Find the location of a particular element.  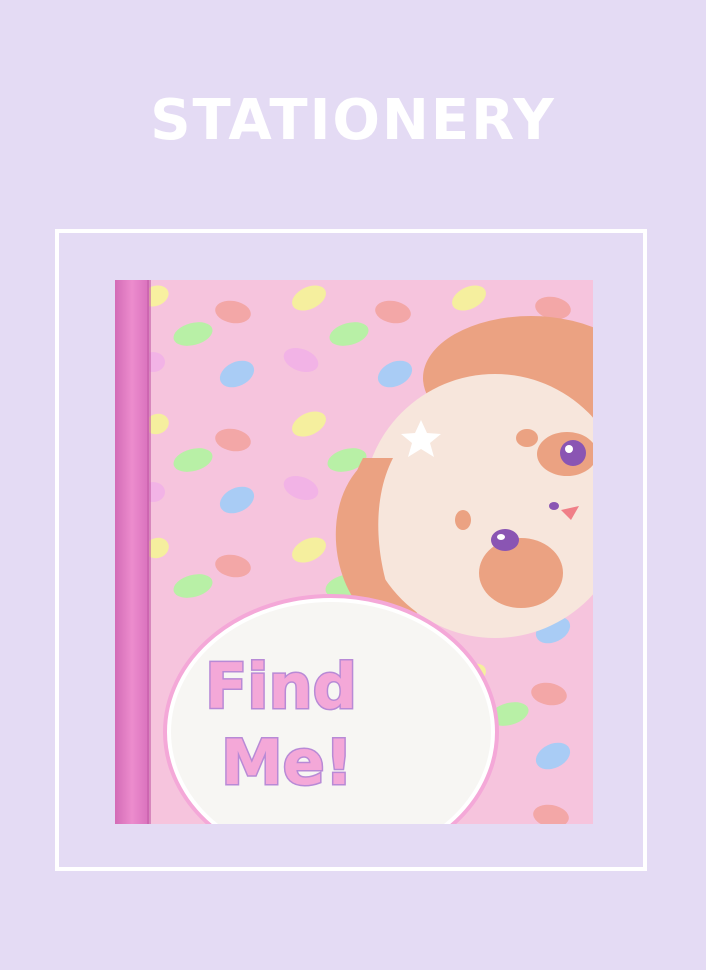

binder-spine is located at coordinates (132, 552).